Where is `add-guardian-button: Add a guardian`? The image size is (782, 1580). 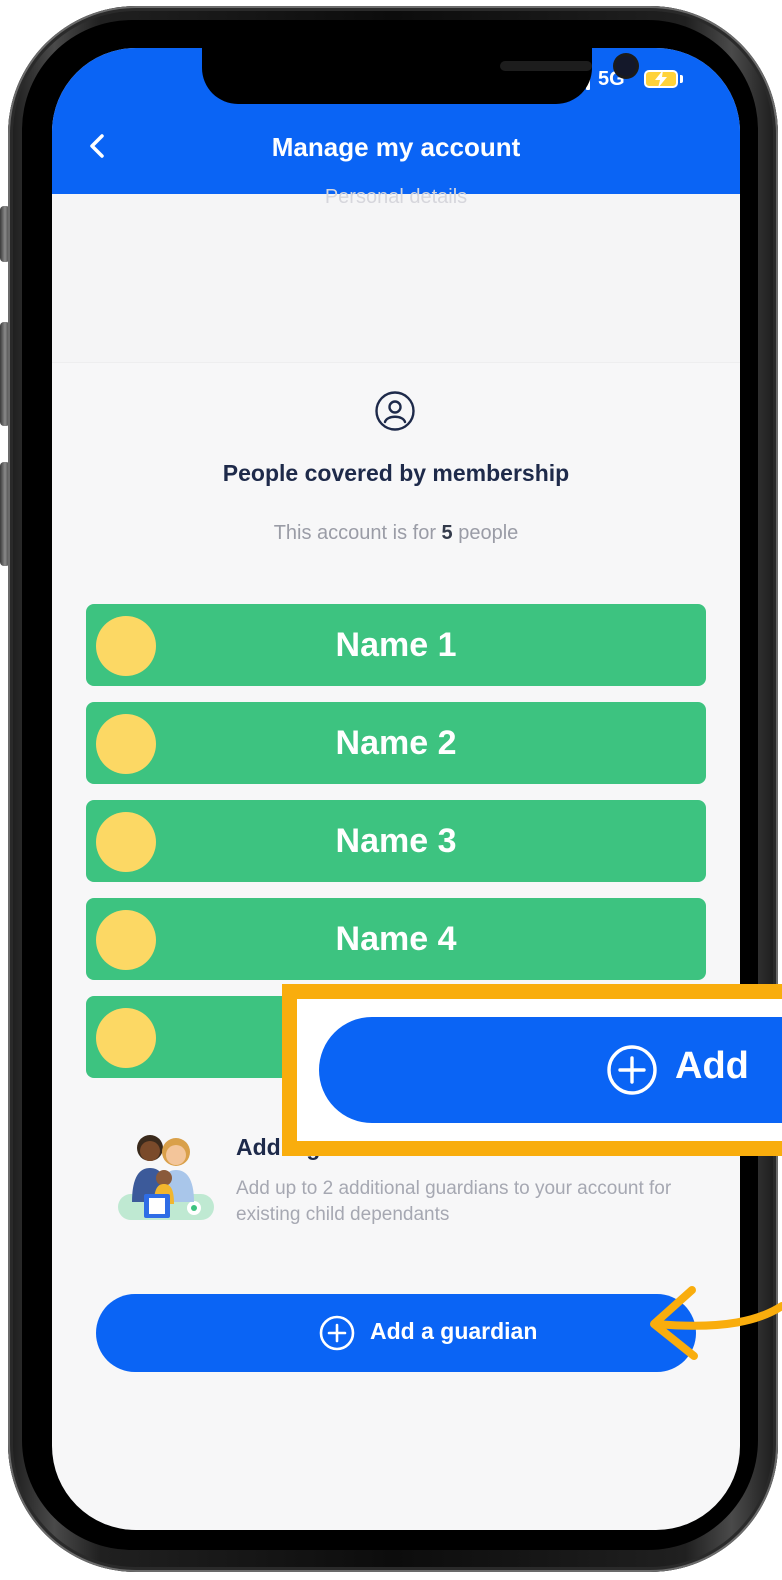
add-guardian-button: Add a guardian is located at coordinates (396, 1333).